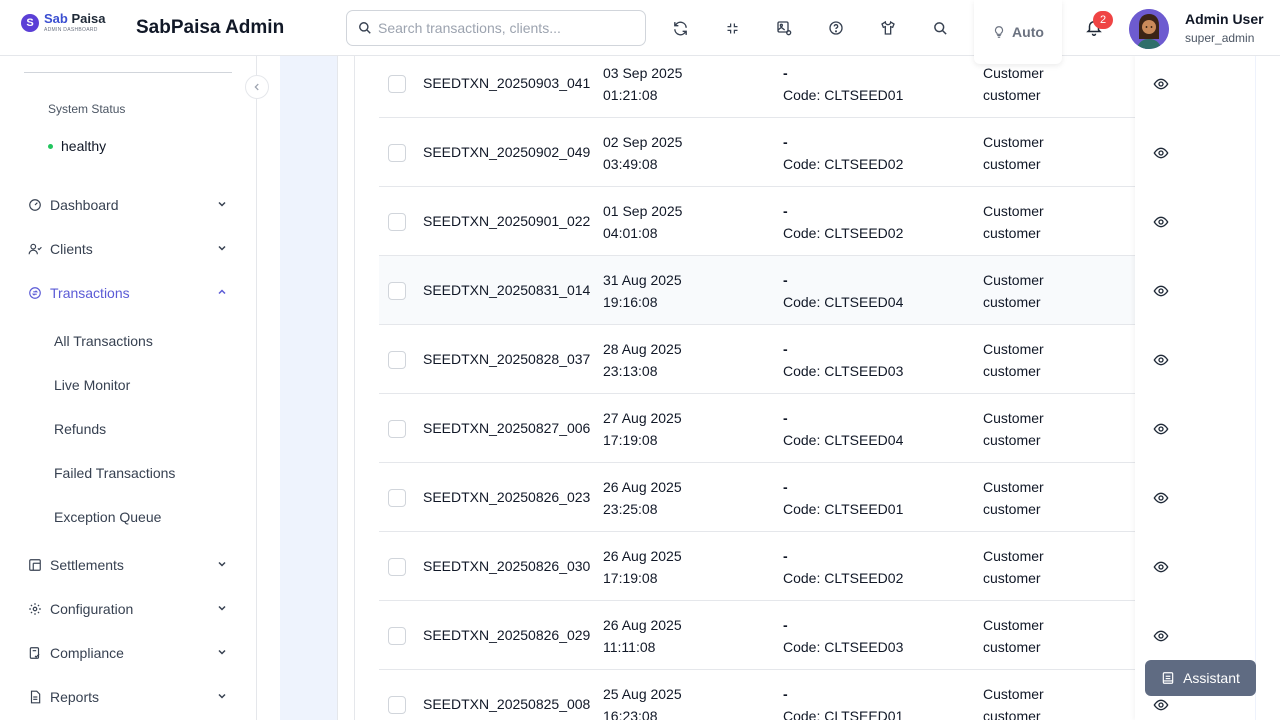  Describe the element at coordinates (92, 609) in the screenshot. I see `nav-label: Configuration` at that location.